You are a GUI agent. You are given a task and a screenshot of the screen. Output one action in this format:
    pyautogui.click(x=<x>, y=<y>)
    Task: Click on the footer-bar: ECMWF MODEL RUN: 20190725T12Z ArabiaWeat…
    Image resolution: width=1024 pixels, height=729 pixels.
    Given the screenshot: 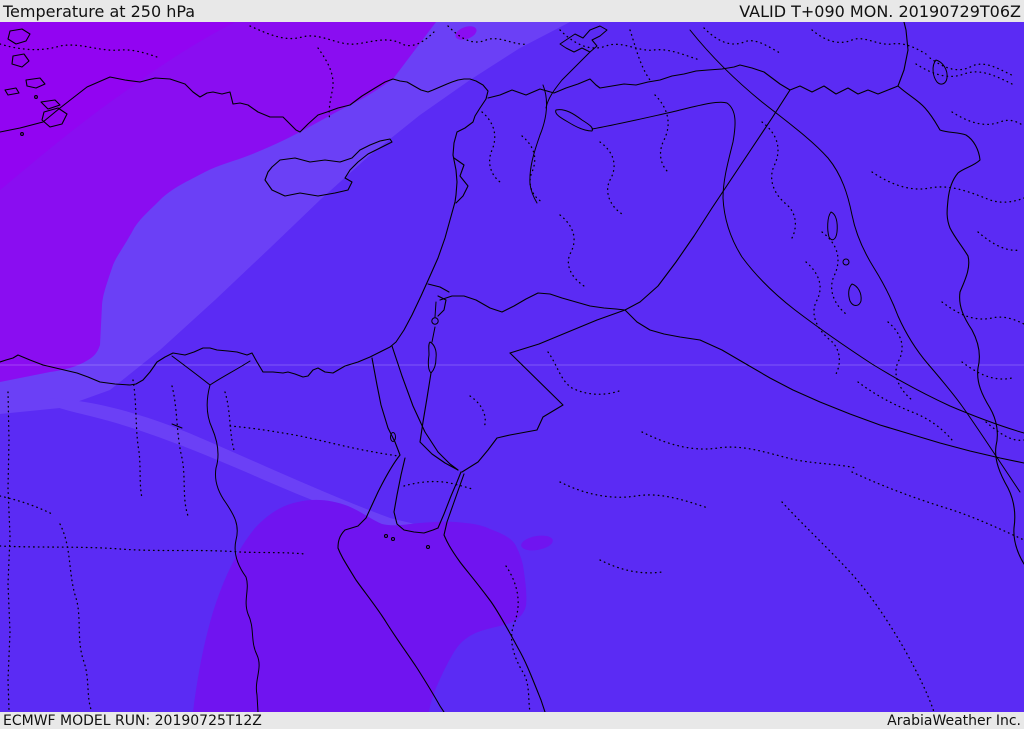 What is the action you would take?
    pyautogui.click(x=512, y=720)
    